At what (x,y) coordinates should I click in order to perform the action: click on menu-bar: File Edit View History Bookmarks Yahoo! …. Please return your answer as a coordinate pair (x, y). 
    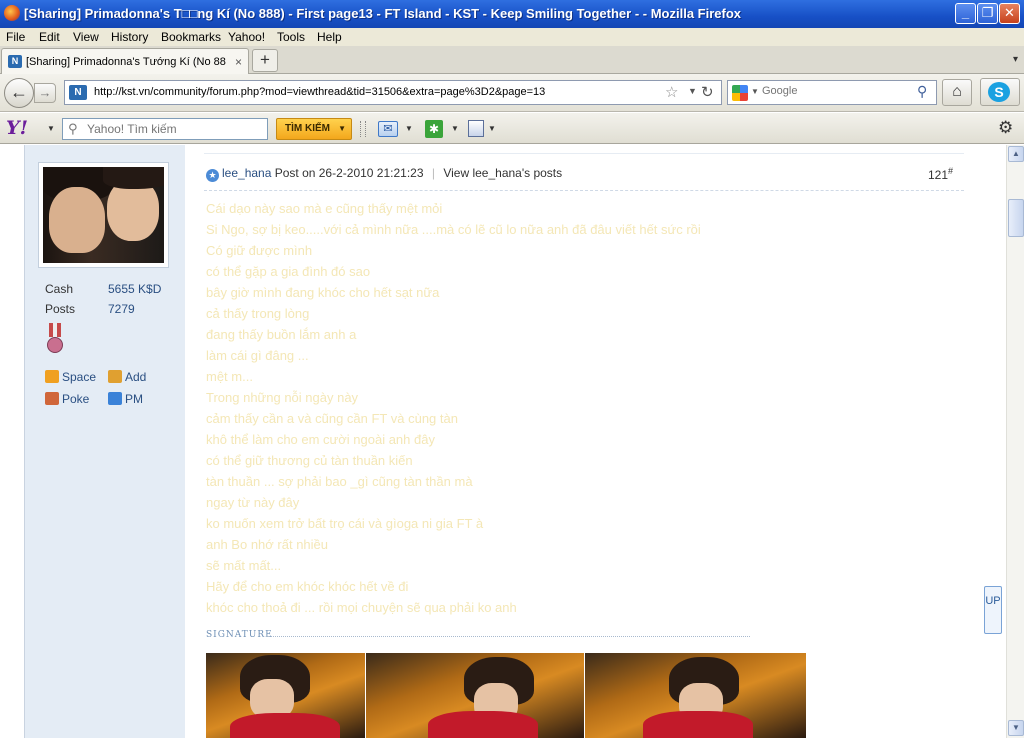
    Looking at the image, I should click on (512, 37).